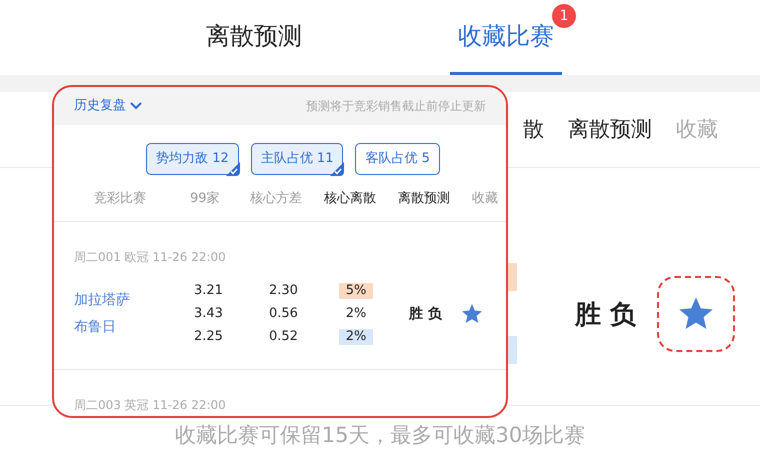 This screenshot has height=468, width=760. Describe the element at coordinates (108, 106) in the screenshot. I see `history-dropdown: 历史复盘` at that location.